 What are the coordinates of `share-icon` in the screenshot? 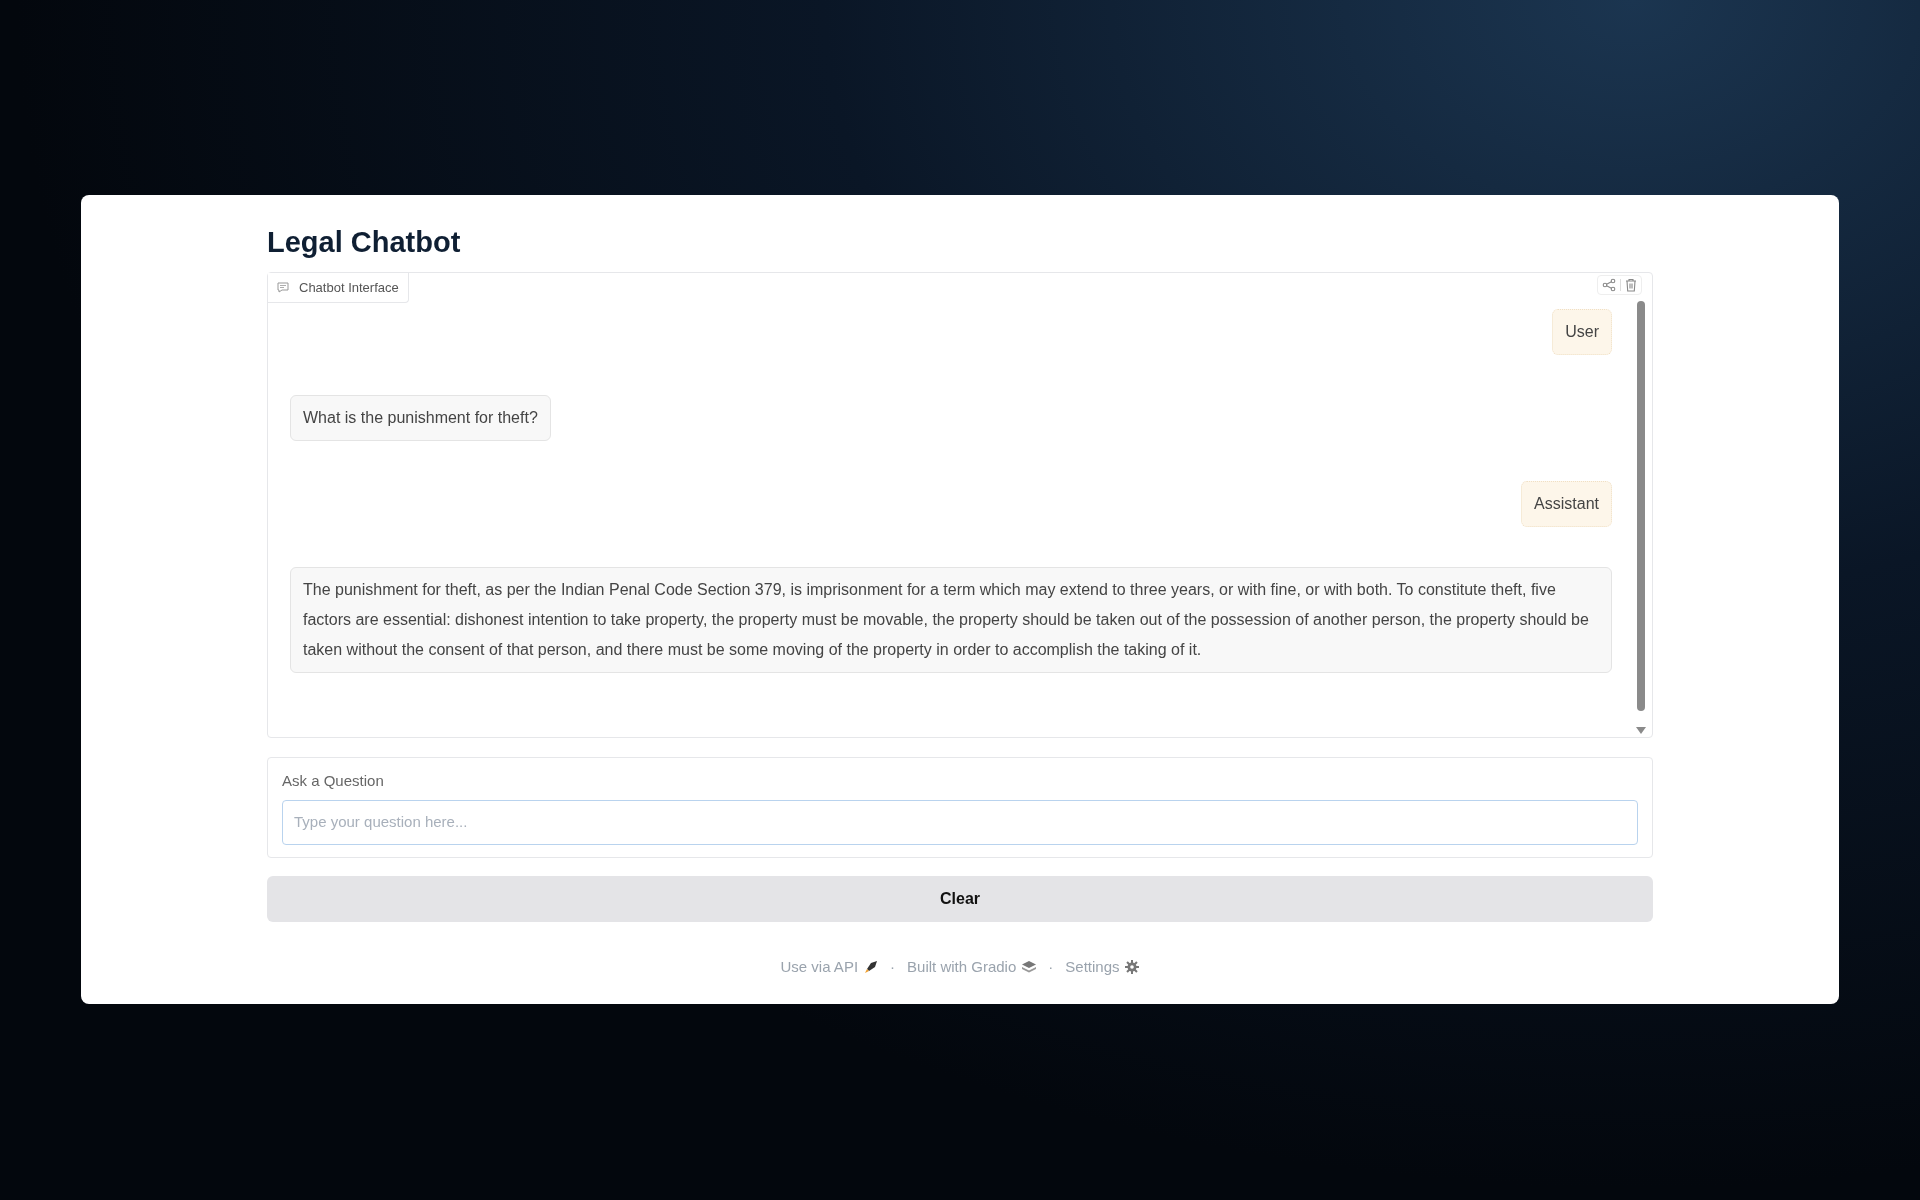 It's located at (1609, 284).